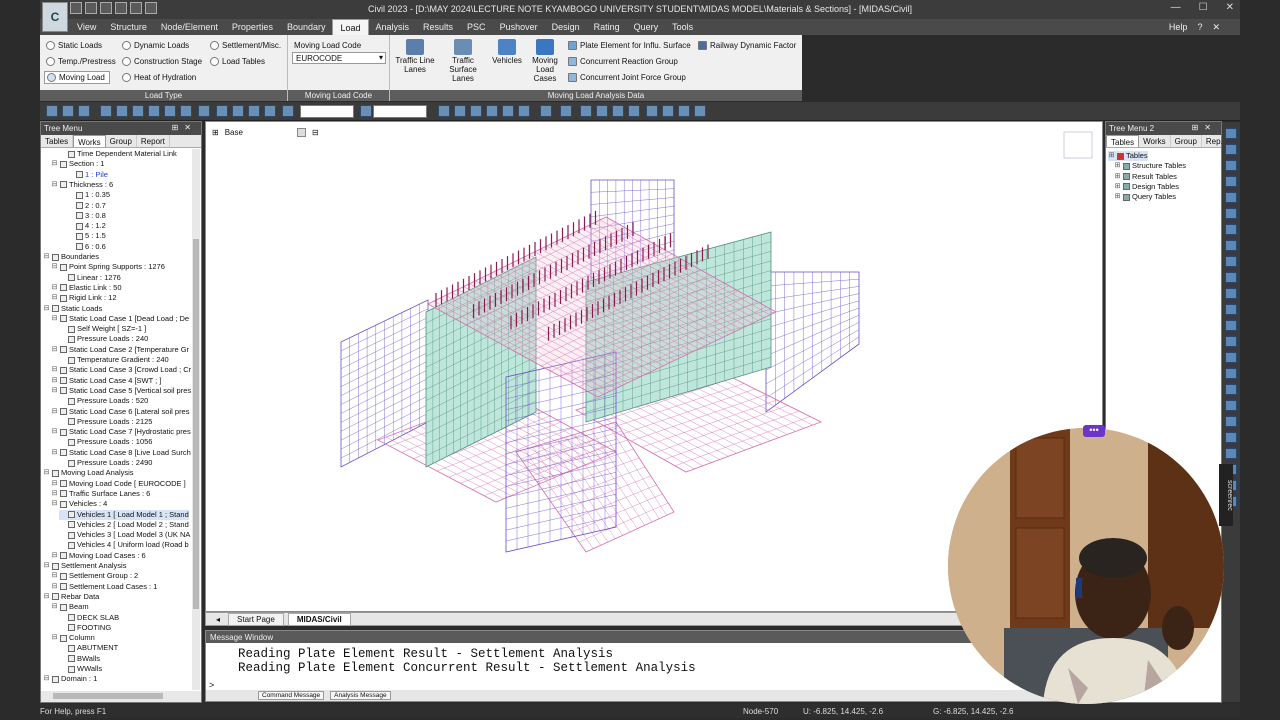 This screenshot has height=720, width=1280. I want to click on plate-element-influ-button: Plate Element for Influ. Surface, so click(629, 45).